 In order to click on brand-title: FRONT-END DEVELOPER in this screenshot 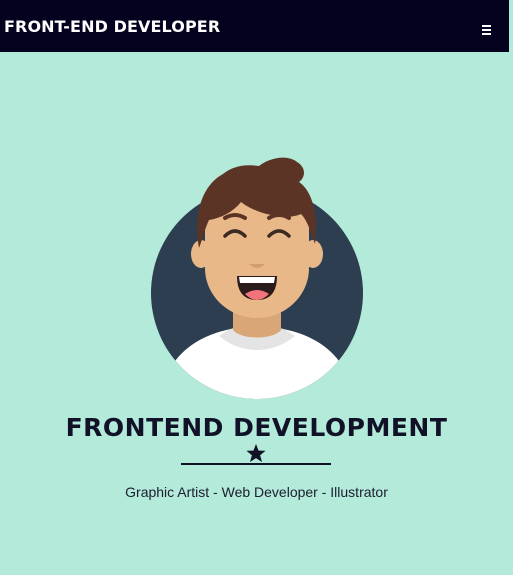, I will do `click(112, 27)`.